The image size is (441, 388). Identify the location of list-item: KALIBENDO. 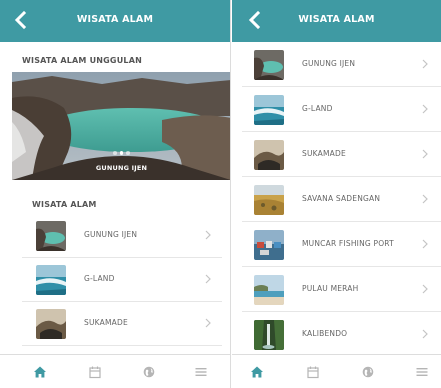
(341, 335).